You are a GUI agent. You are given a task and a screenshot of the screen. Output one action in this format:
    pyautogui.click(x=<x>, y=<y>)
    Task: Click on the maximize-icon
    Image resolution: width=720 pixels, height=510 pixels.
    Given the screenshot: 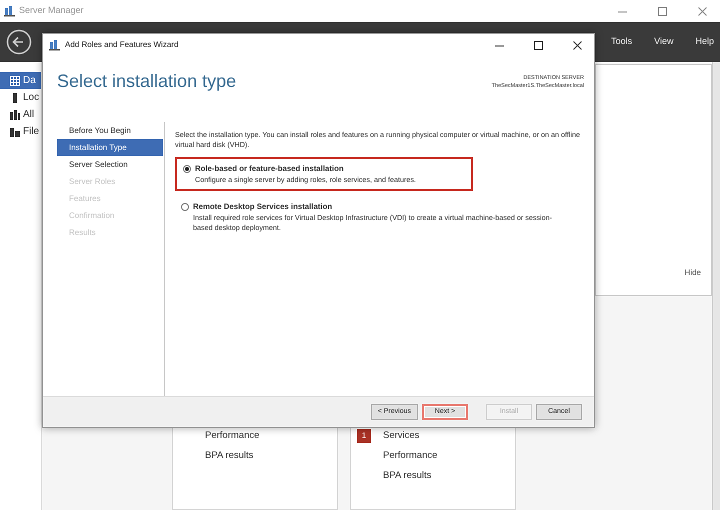 What is the action you would take?
    pyautogui.click(x=538, y=45)
    